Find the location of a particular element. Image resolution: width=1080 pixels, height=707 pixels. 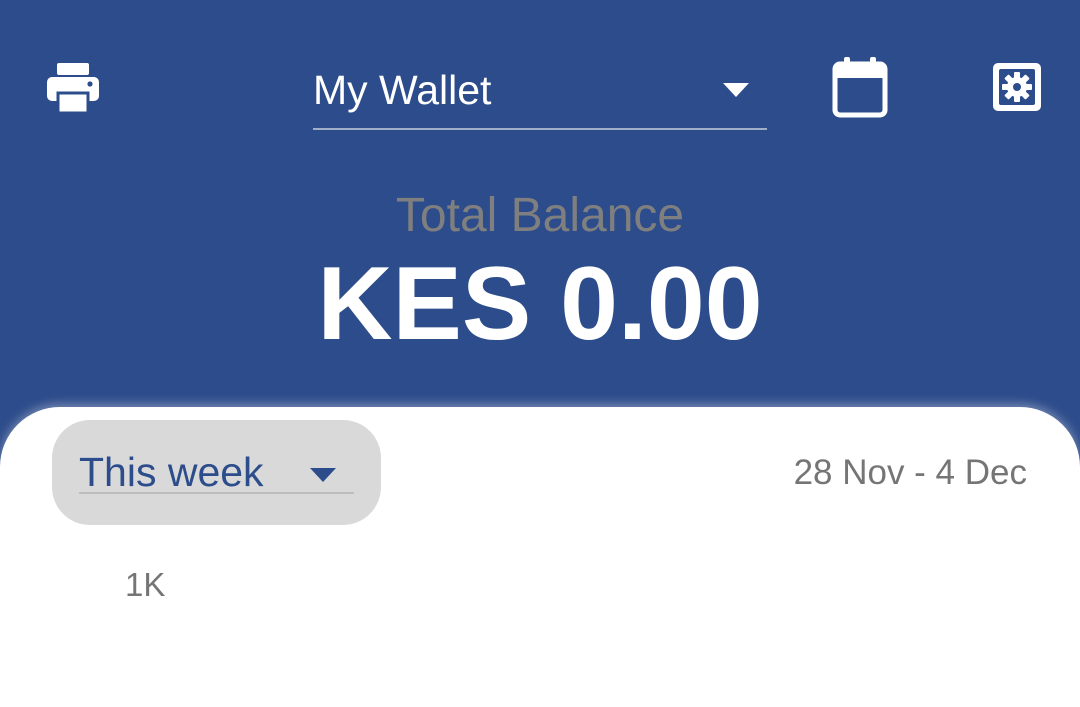

calendar-button is located at coordinates (860, 87).